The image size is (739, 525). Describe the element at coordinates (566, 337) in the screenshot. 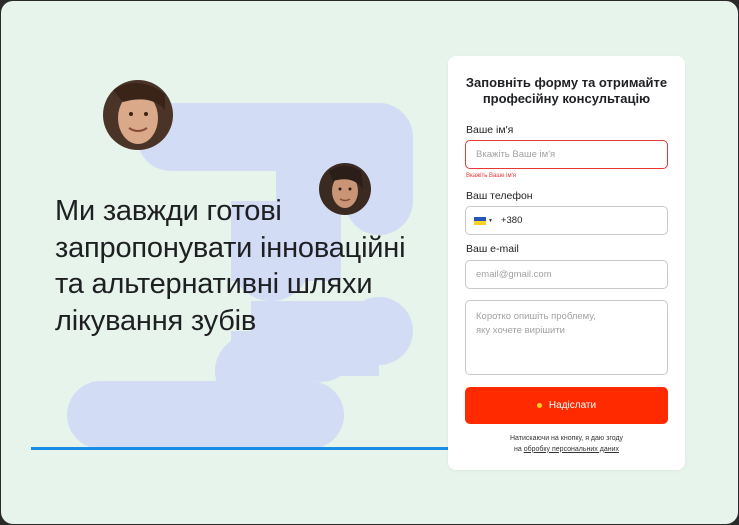

I see `message-textarea` at that location.